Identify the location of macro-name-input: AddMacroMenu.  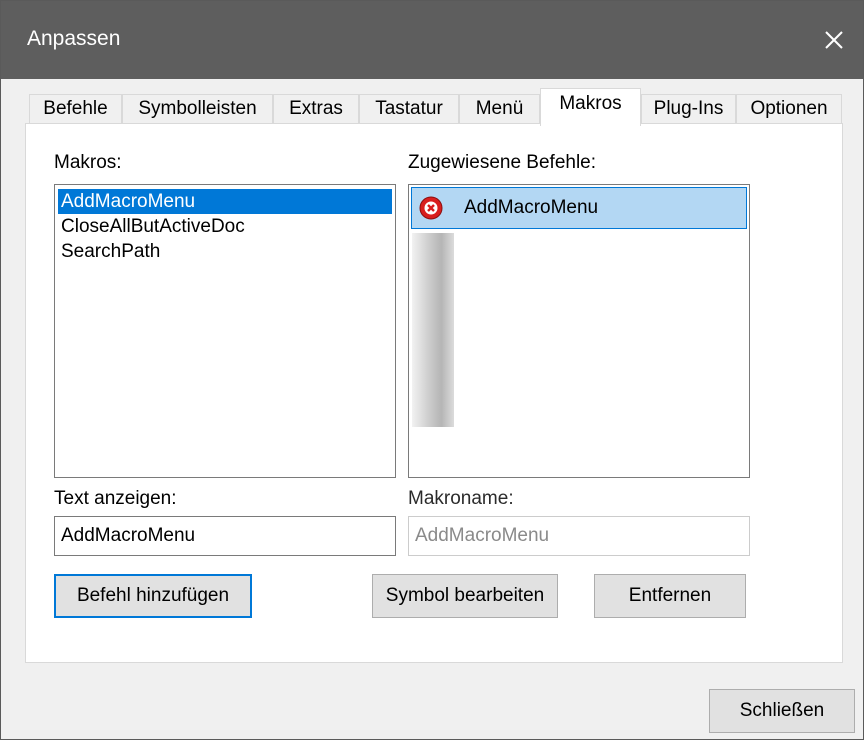
(579, 536).